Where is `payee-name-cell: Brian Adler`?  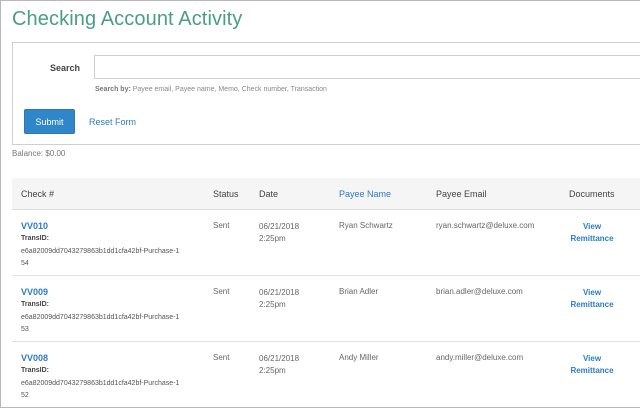
payee-name-cell: Brian Adler is located at coordinates (359, 291).